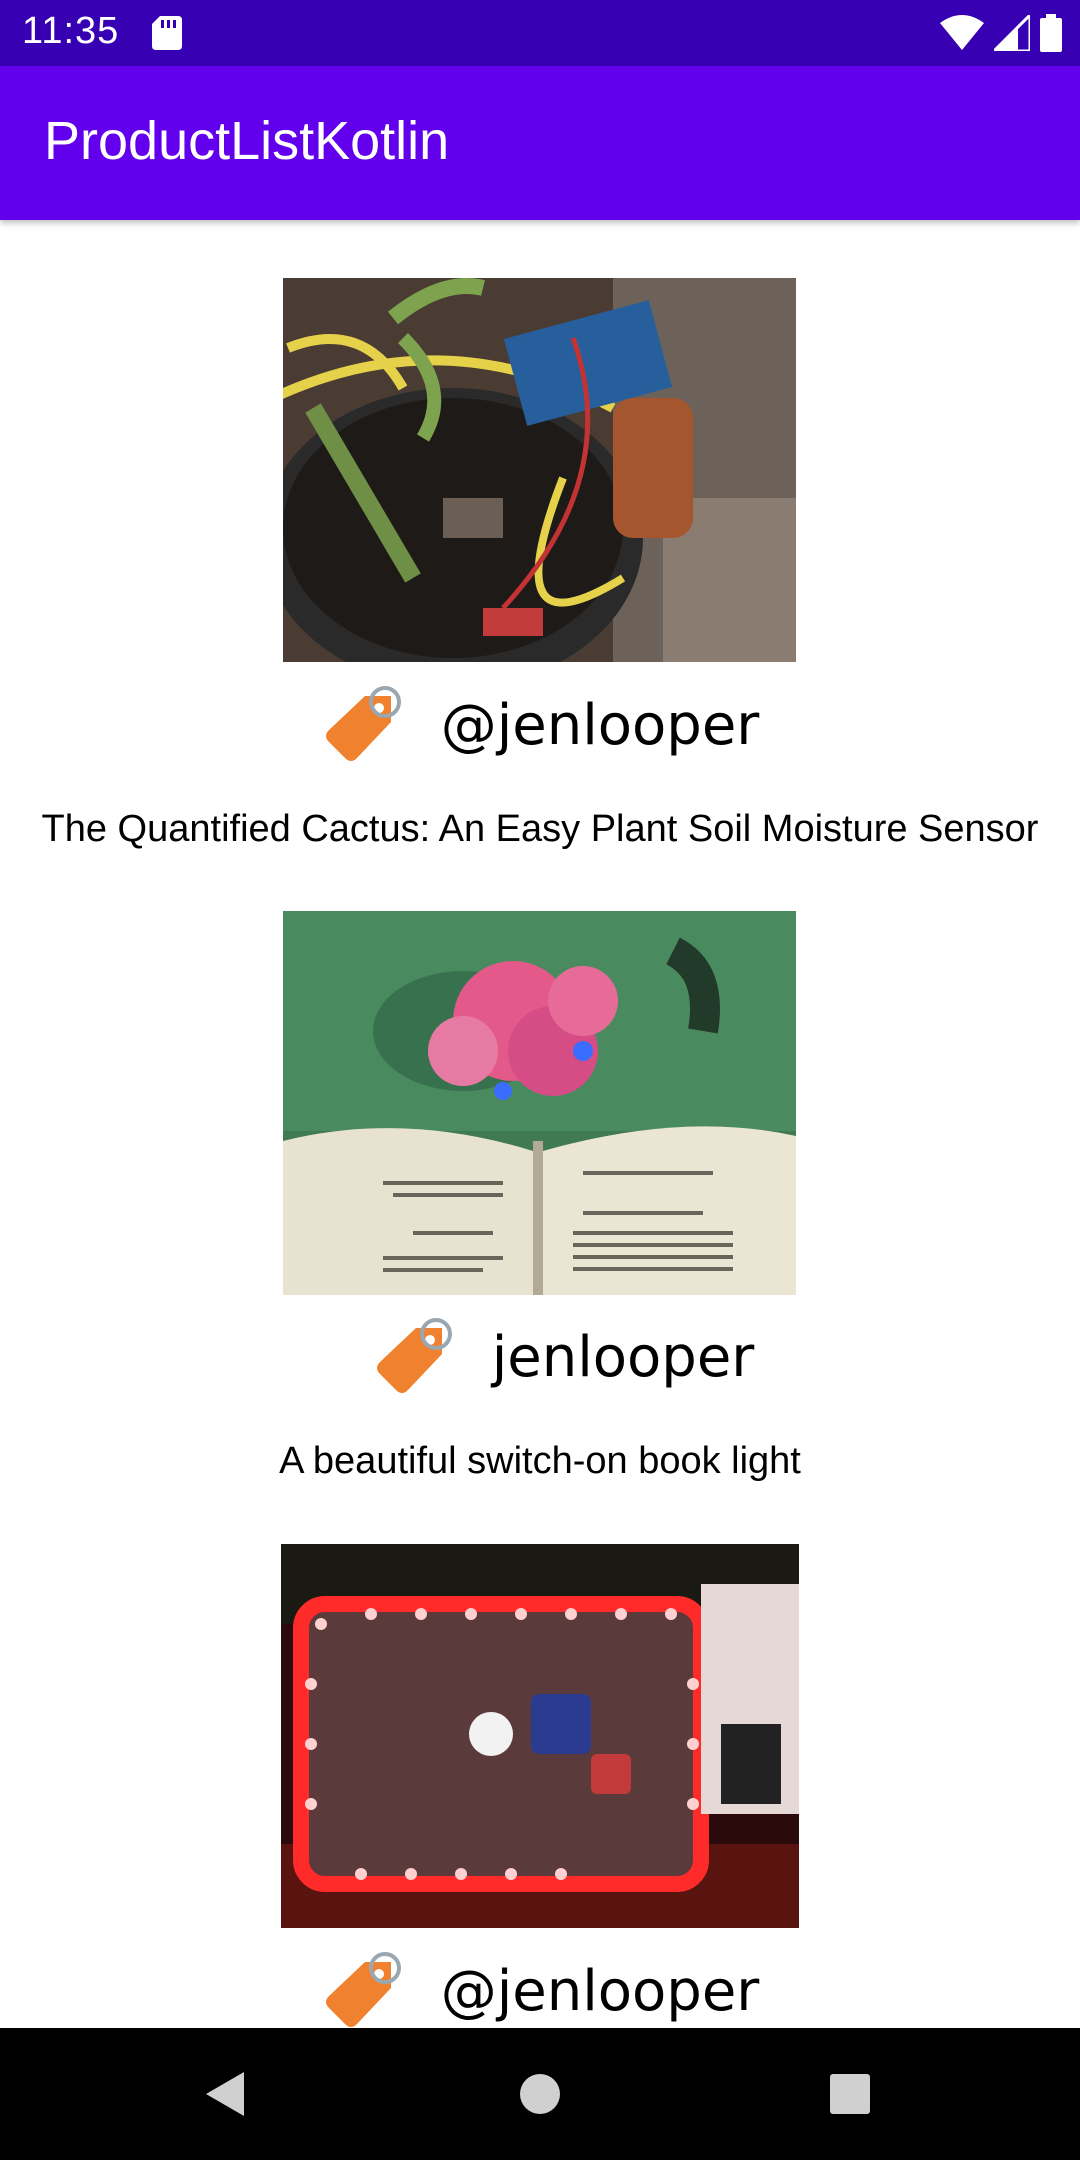  Describe the element at coordinates (1012, 33) in the screenshot. I see `cellular-signal-icon` at that location.